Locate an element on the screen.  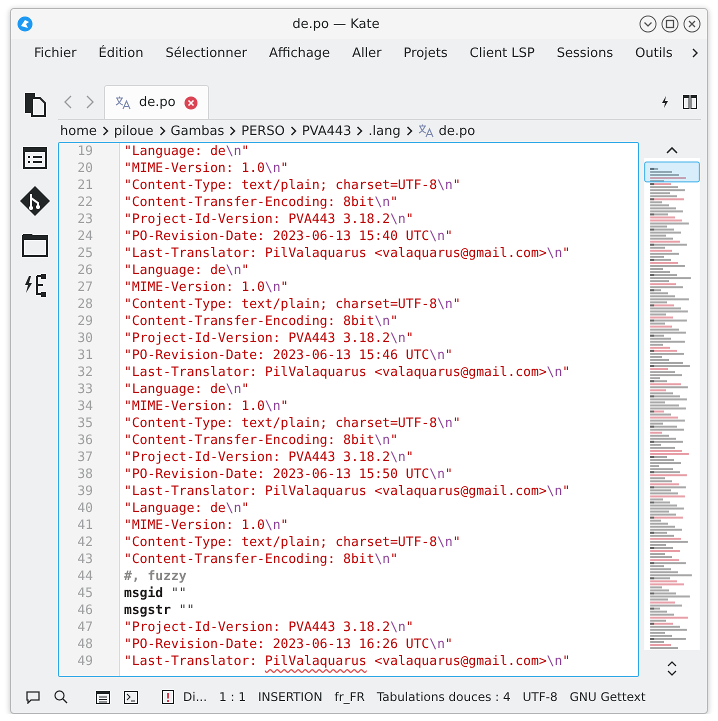
cursor-position: 1 is located at coordinates (232, 697).